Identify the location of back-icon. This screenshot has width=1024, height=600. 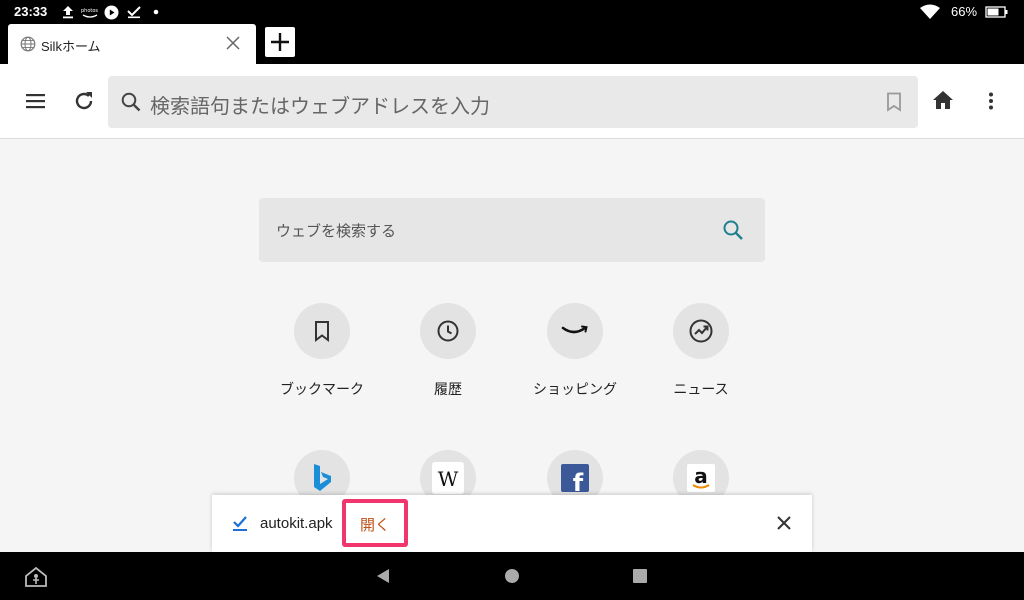
(383, 578).